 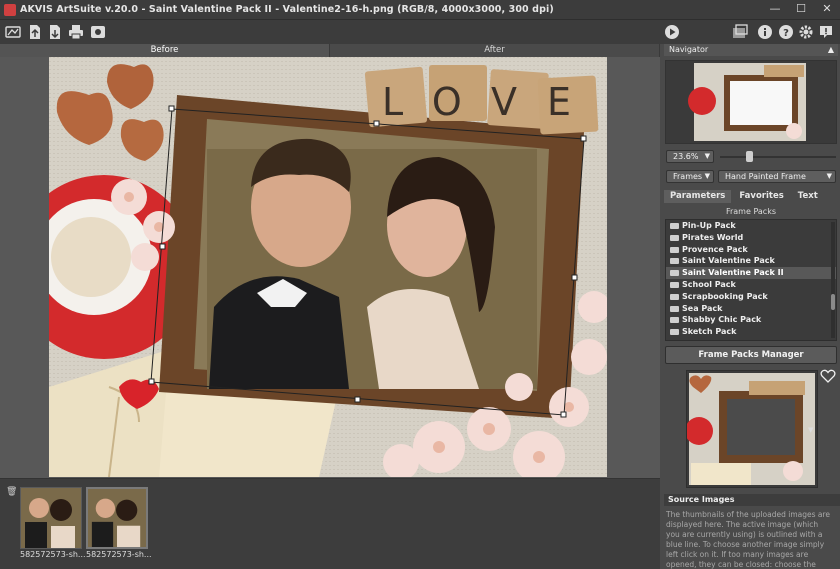 What do you see at coordinates (765, 176) in the screenshot?
I see `effect-type-value: Hand Painted Frame` at bounding box center [765, 176].